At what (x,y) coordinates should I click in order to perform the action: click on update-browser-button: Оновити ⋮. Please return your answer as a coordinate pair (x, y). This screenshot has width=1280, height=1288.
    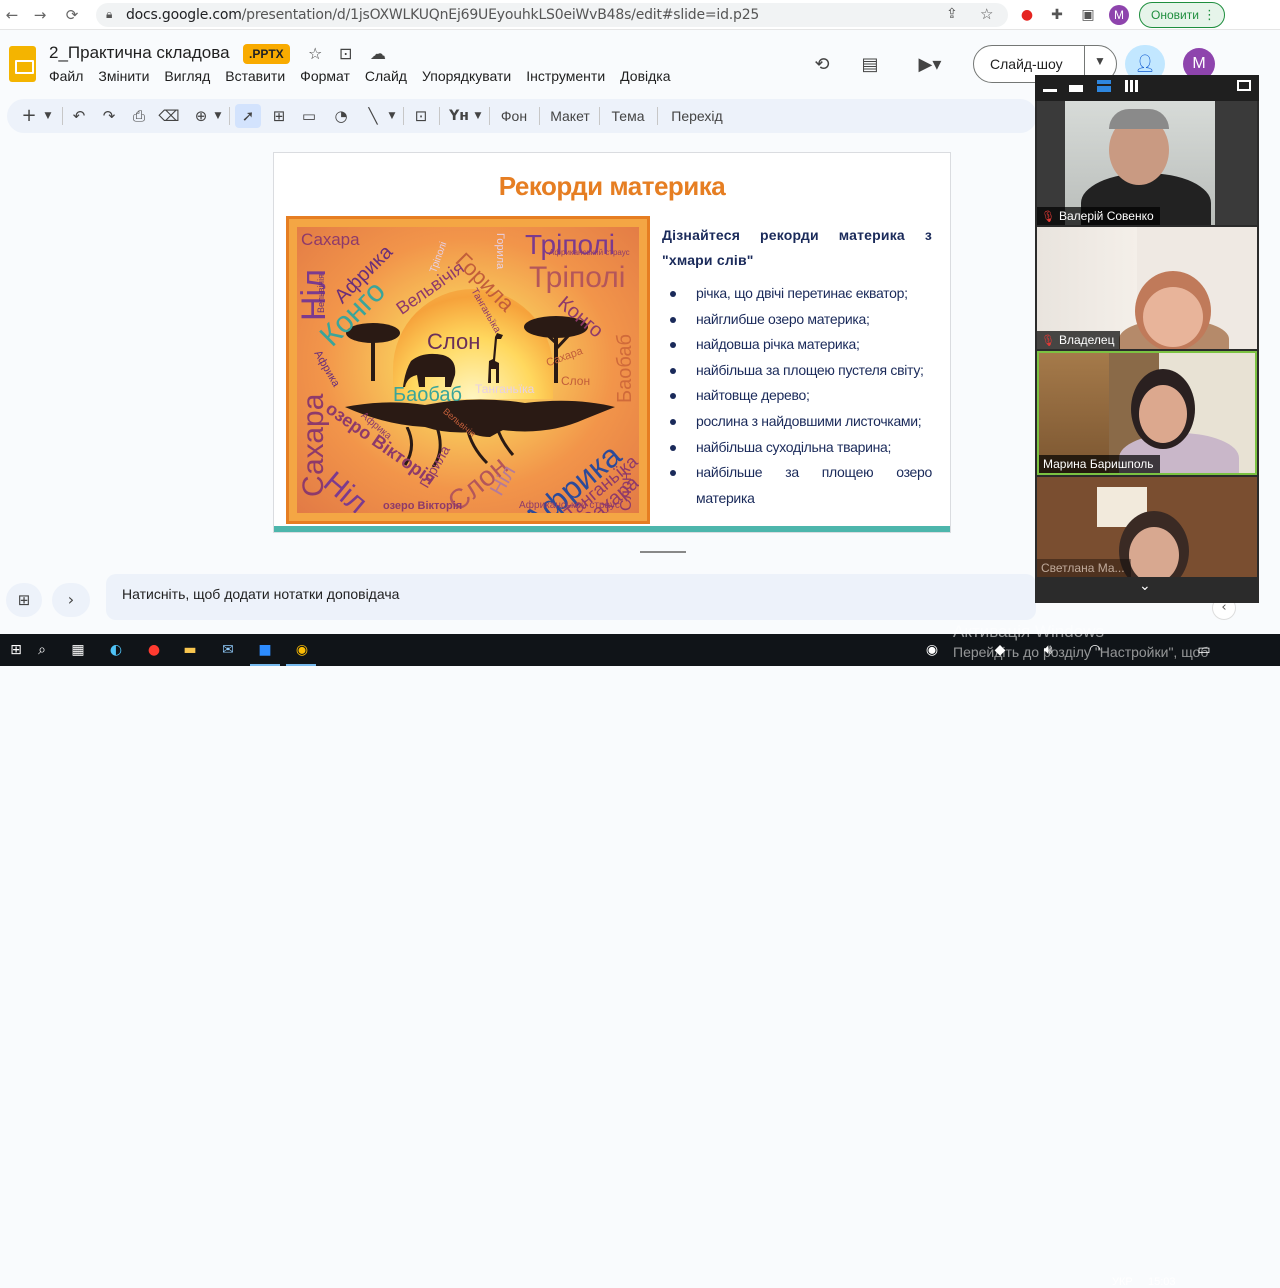
    Looking at the image, I should click on (1182, 15).